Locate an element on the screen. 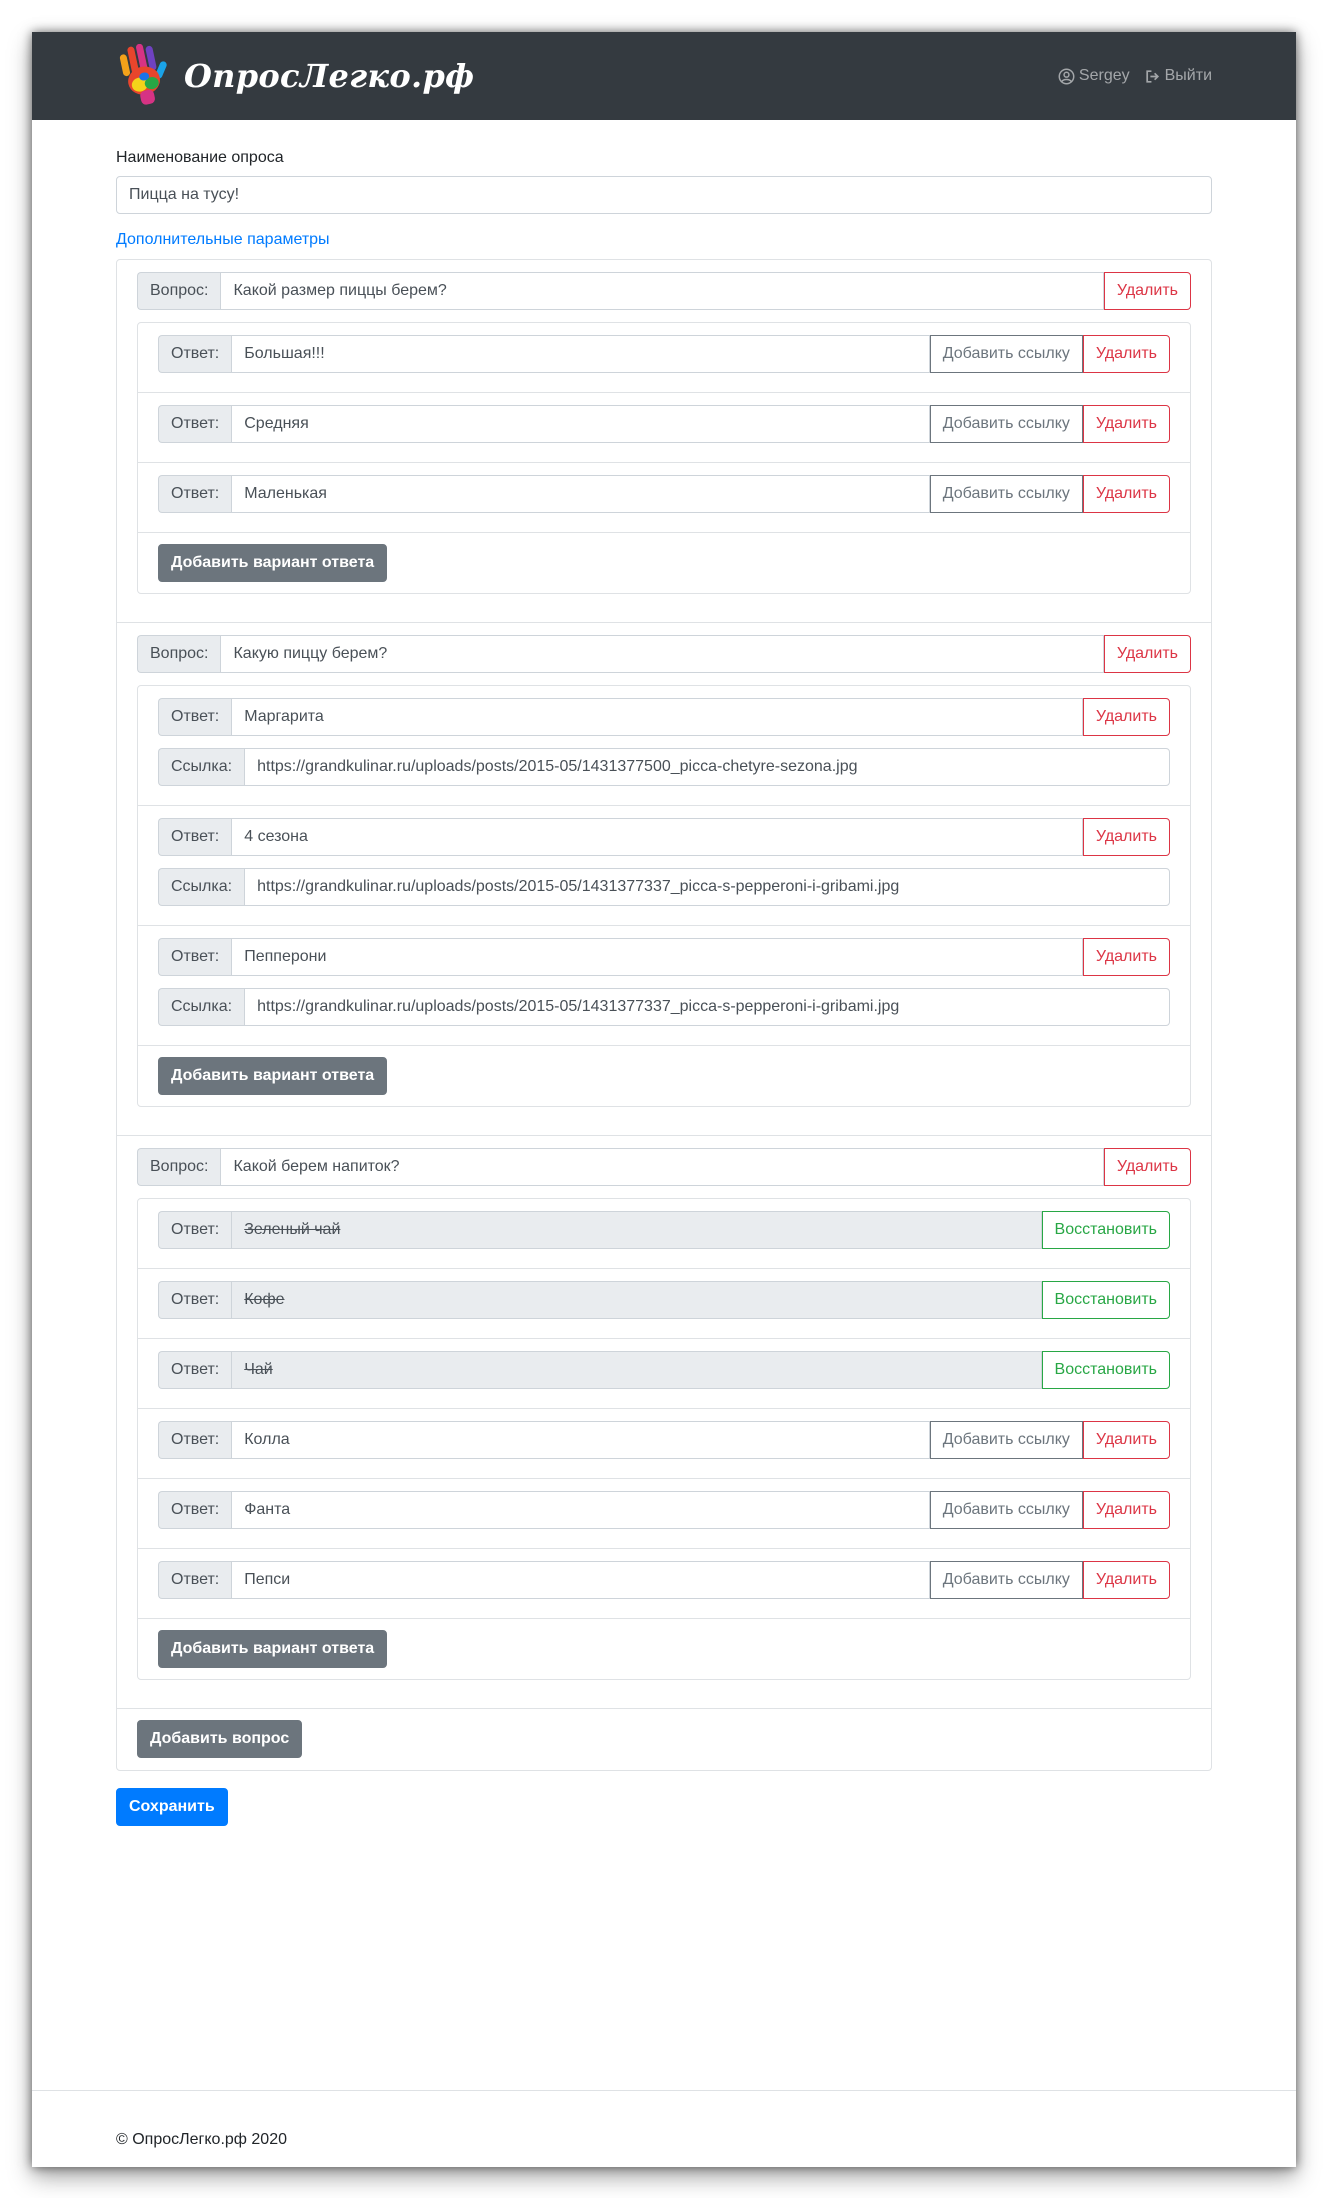  user-link: Sergey is located at coordinates (1094, 76).